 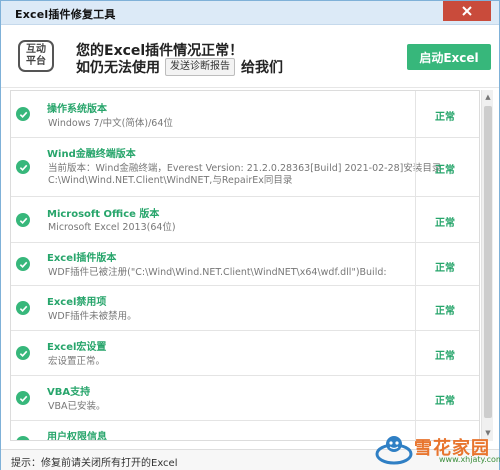 What do you see at coordinates (245, 114) in the screenshot?
I see `check-row-os: 操作系统版本 Windows 7/中文(简体)/64位 正常` at bounding box center [245, 114].